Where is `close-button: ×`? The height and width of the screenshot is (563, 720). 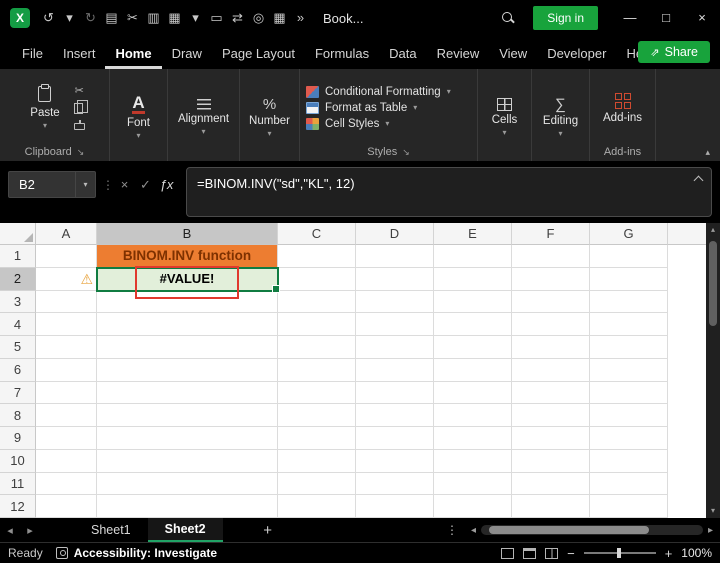
close-button: × is located at coordinates (702, 18).